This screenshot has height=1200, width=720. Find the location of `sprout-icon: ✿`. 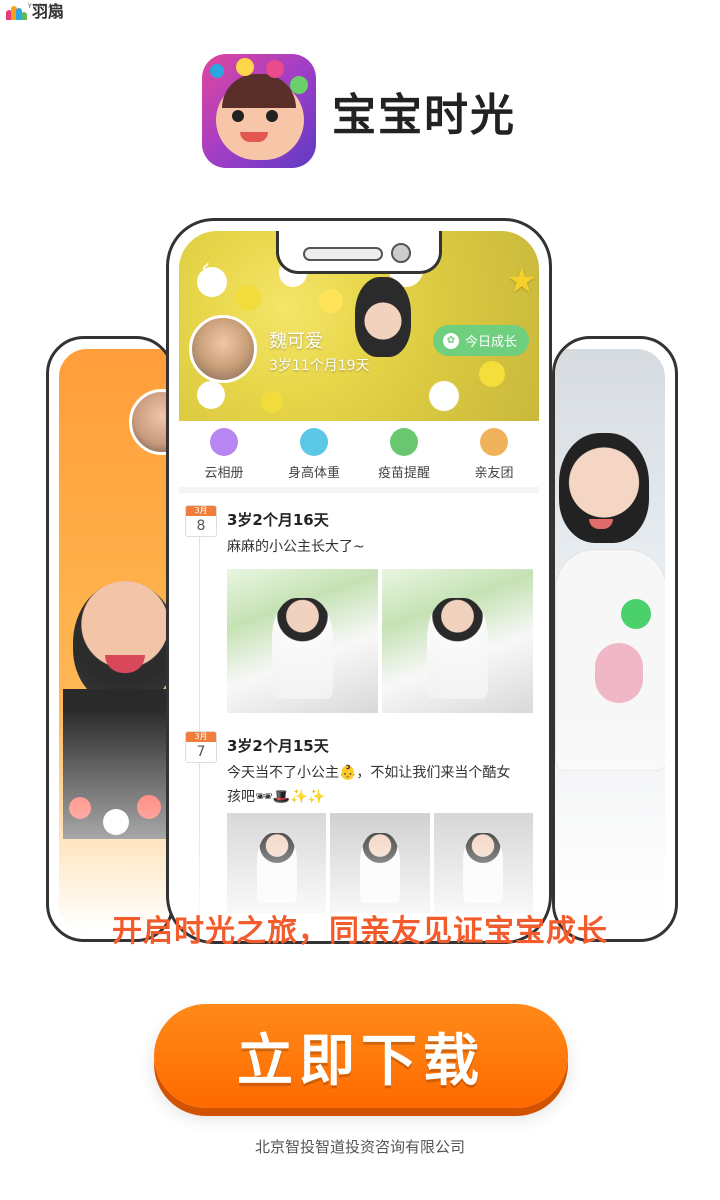

sprout-icon: ✿ is located at coordinates (450, 340).